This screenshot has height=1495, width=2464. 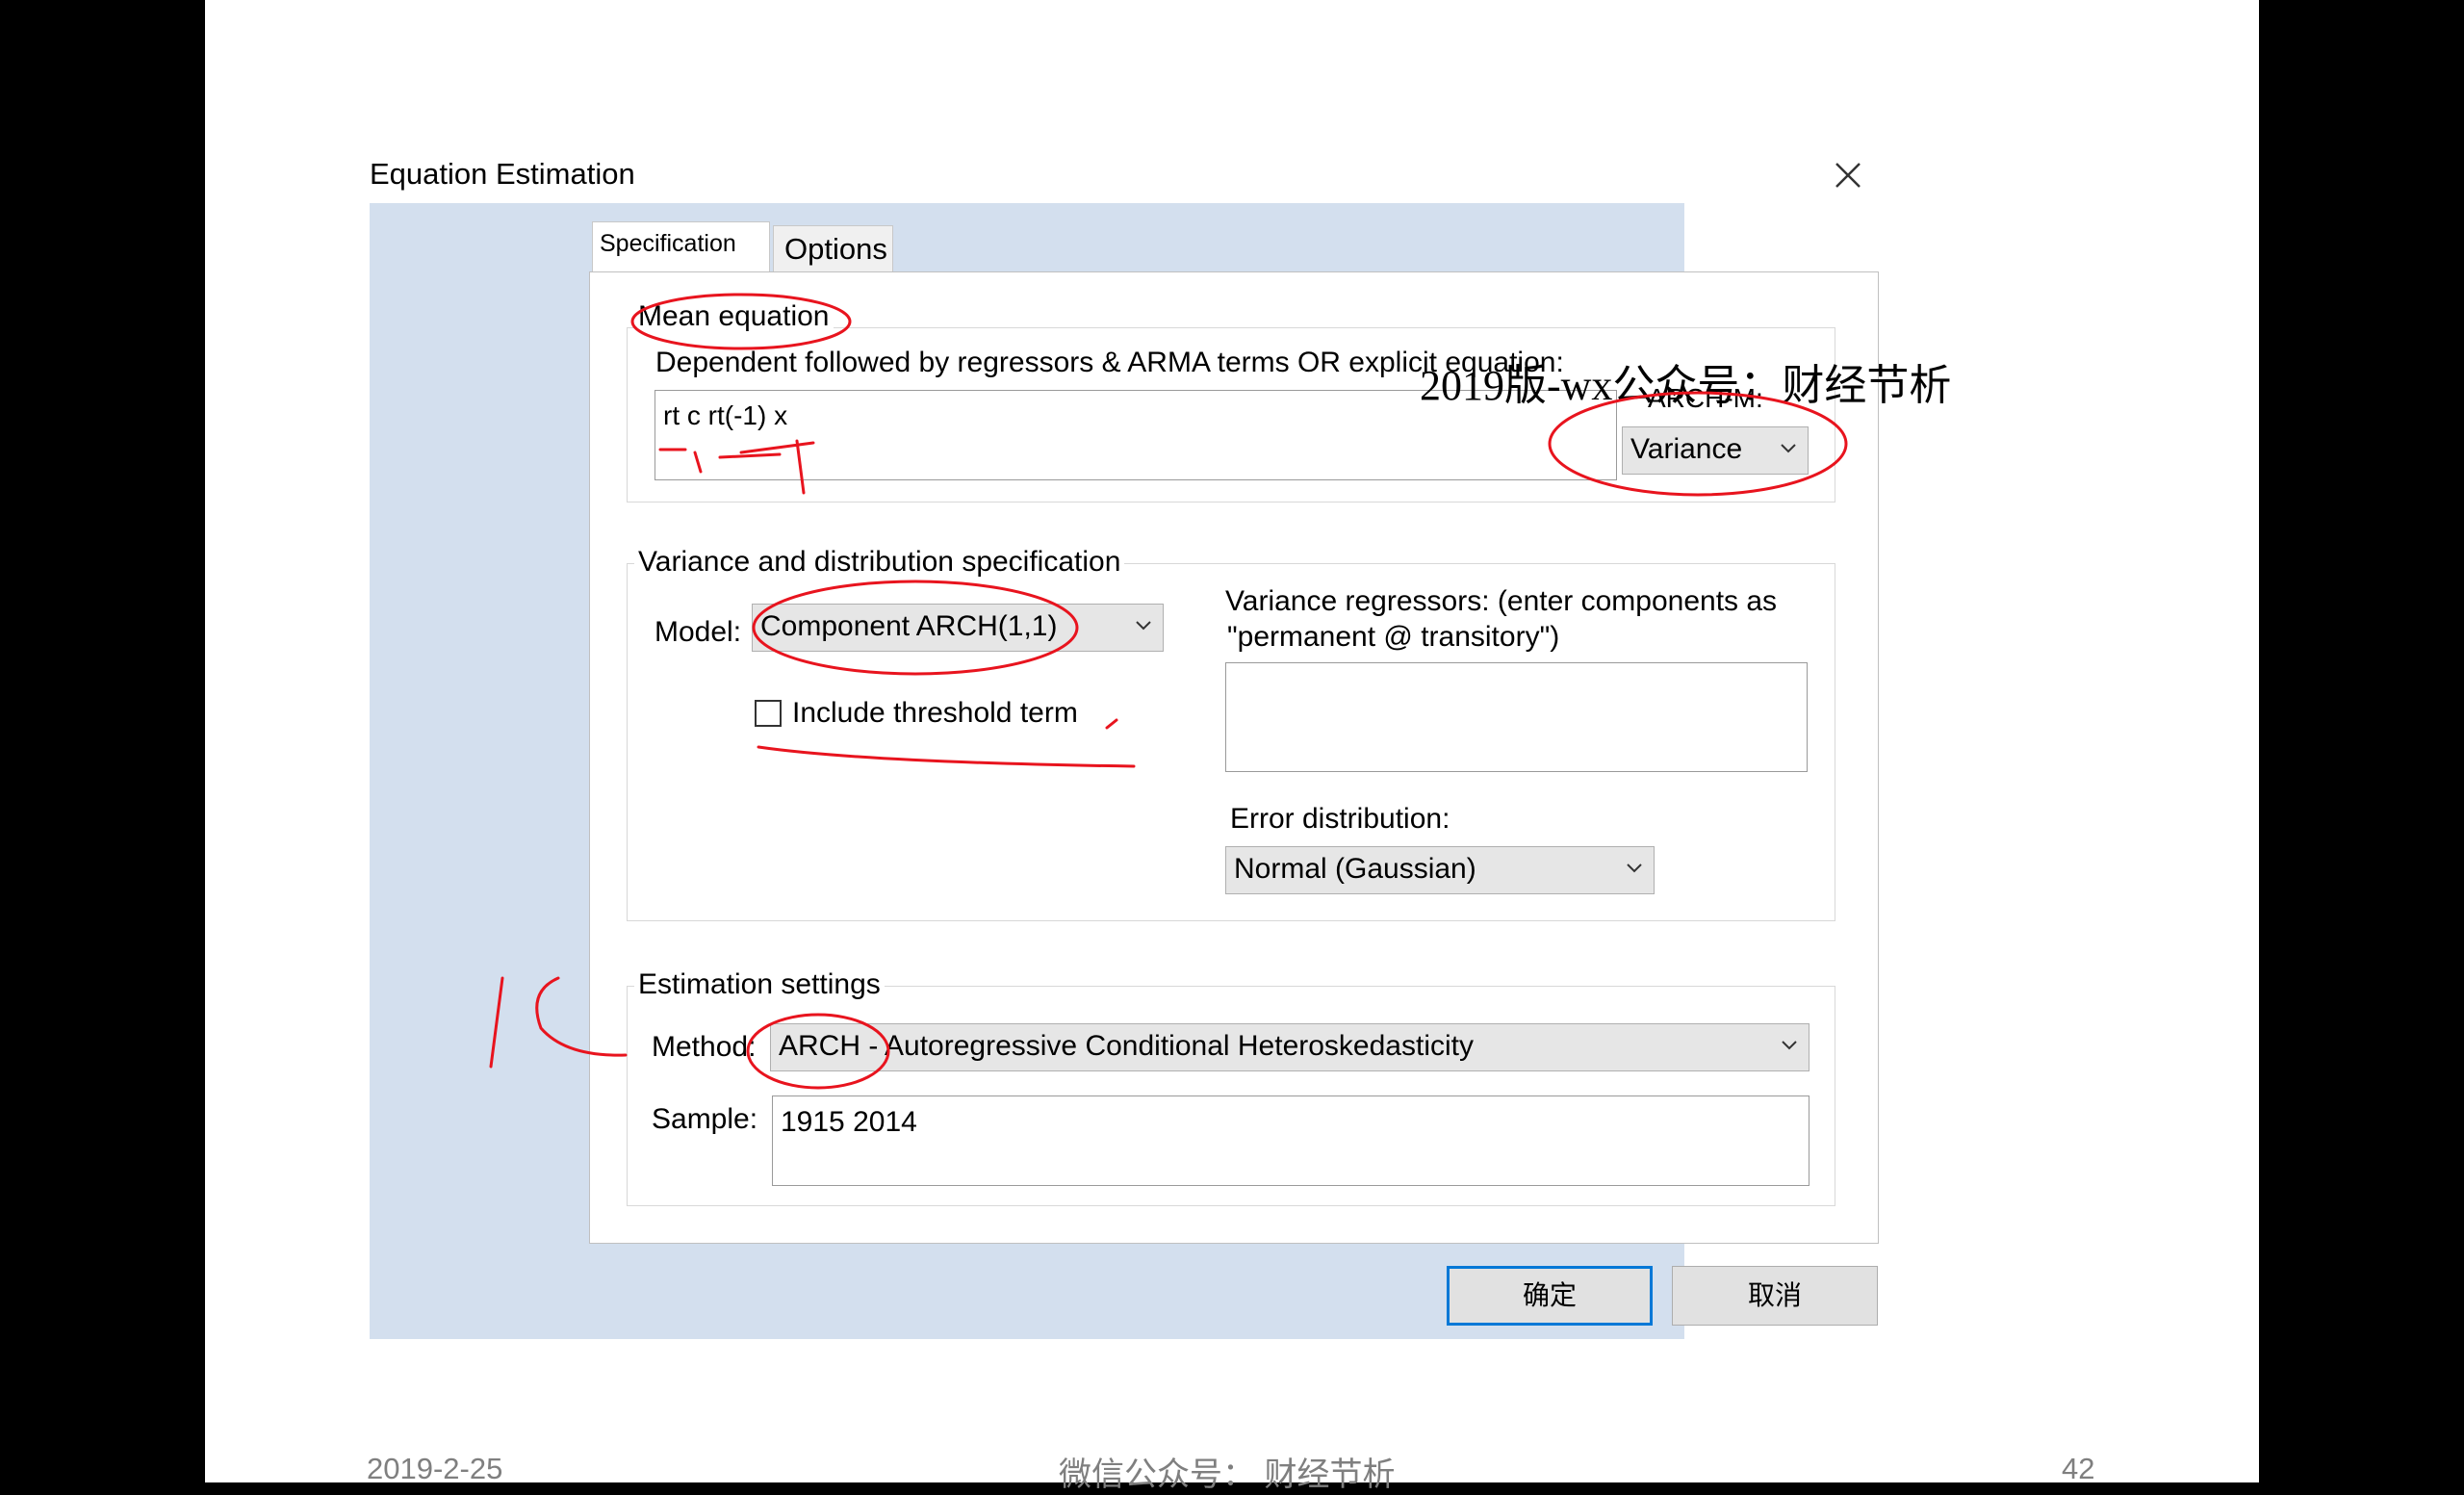 I want to click on ok-button: 确定, so click(x=1550, y=1296).